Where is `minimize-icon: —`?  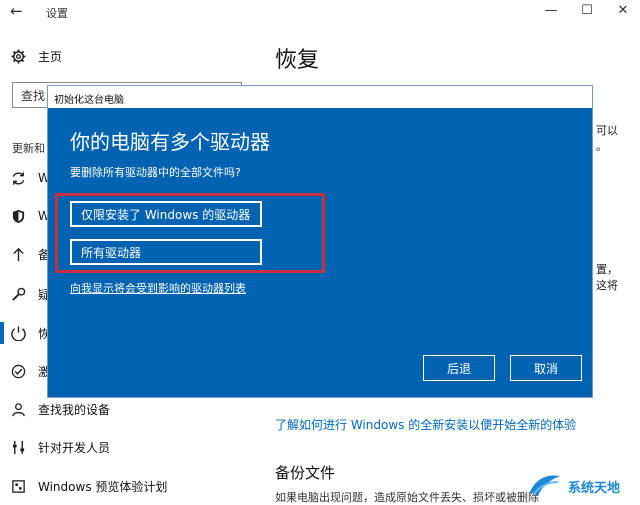
minimize-icon: — is located at coordinates (551, 11).